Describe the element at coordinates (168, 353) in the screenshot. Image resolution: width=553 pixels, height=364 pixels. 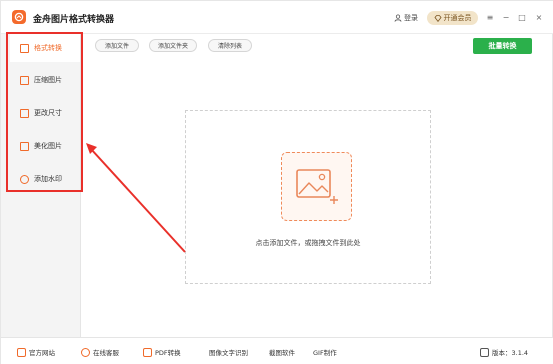
I see `pdf-label: PDF转换` at that location.